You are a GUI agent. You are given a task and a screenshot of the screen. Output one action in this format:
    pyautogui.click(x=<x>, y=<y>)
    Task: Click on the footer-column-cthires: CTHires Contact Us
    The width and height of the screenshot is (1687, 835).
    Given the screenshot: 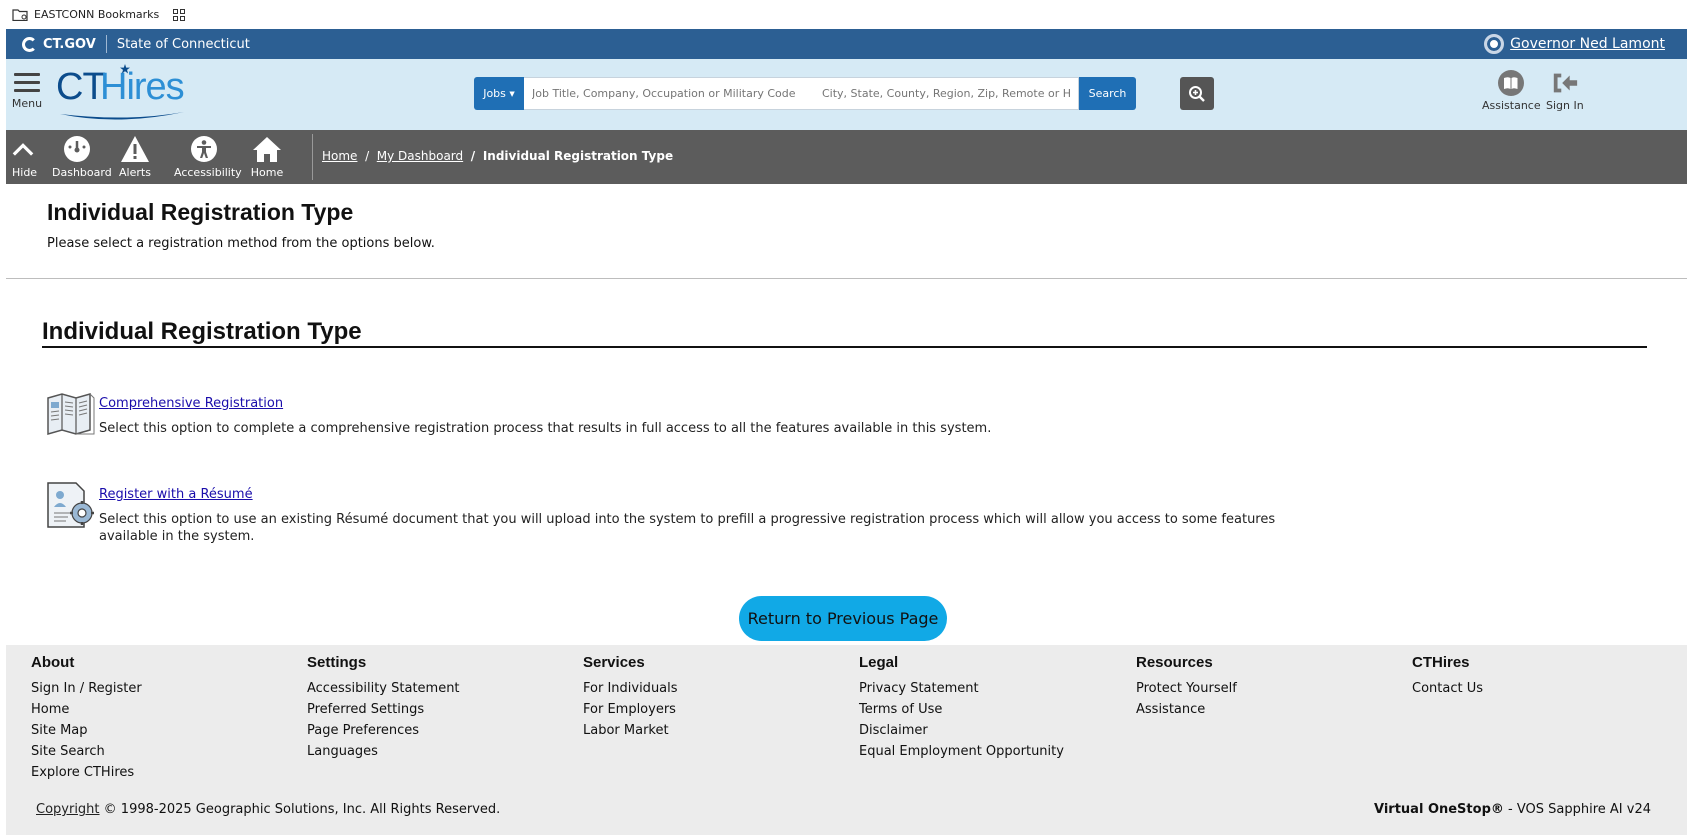 What is the action you would take?
    pyautogui.click(x=1447, y=676)
    